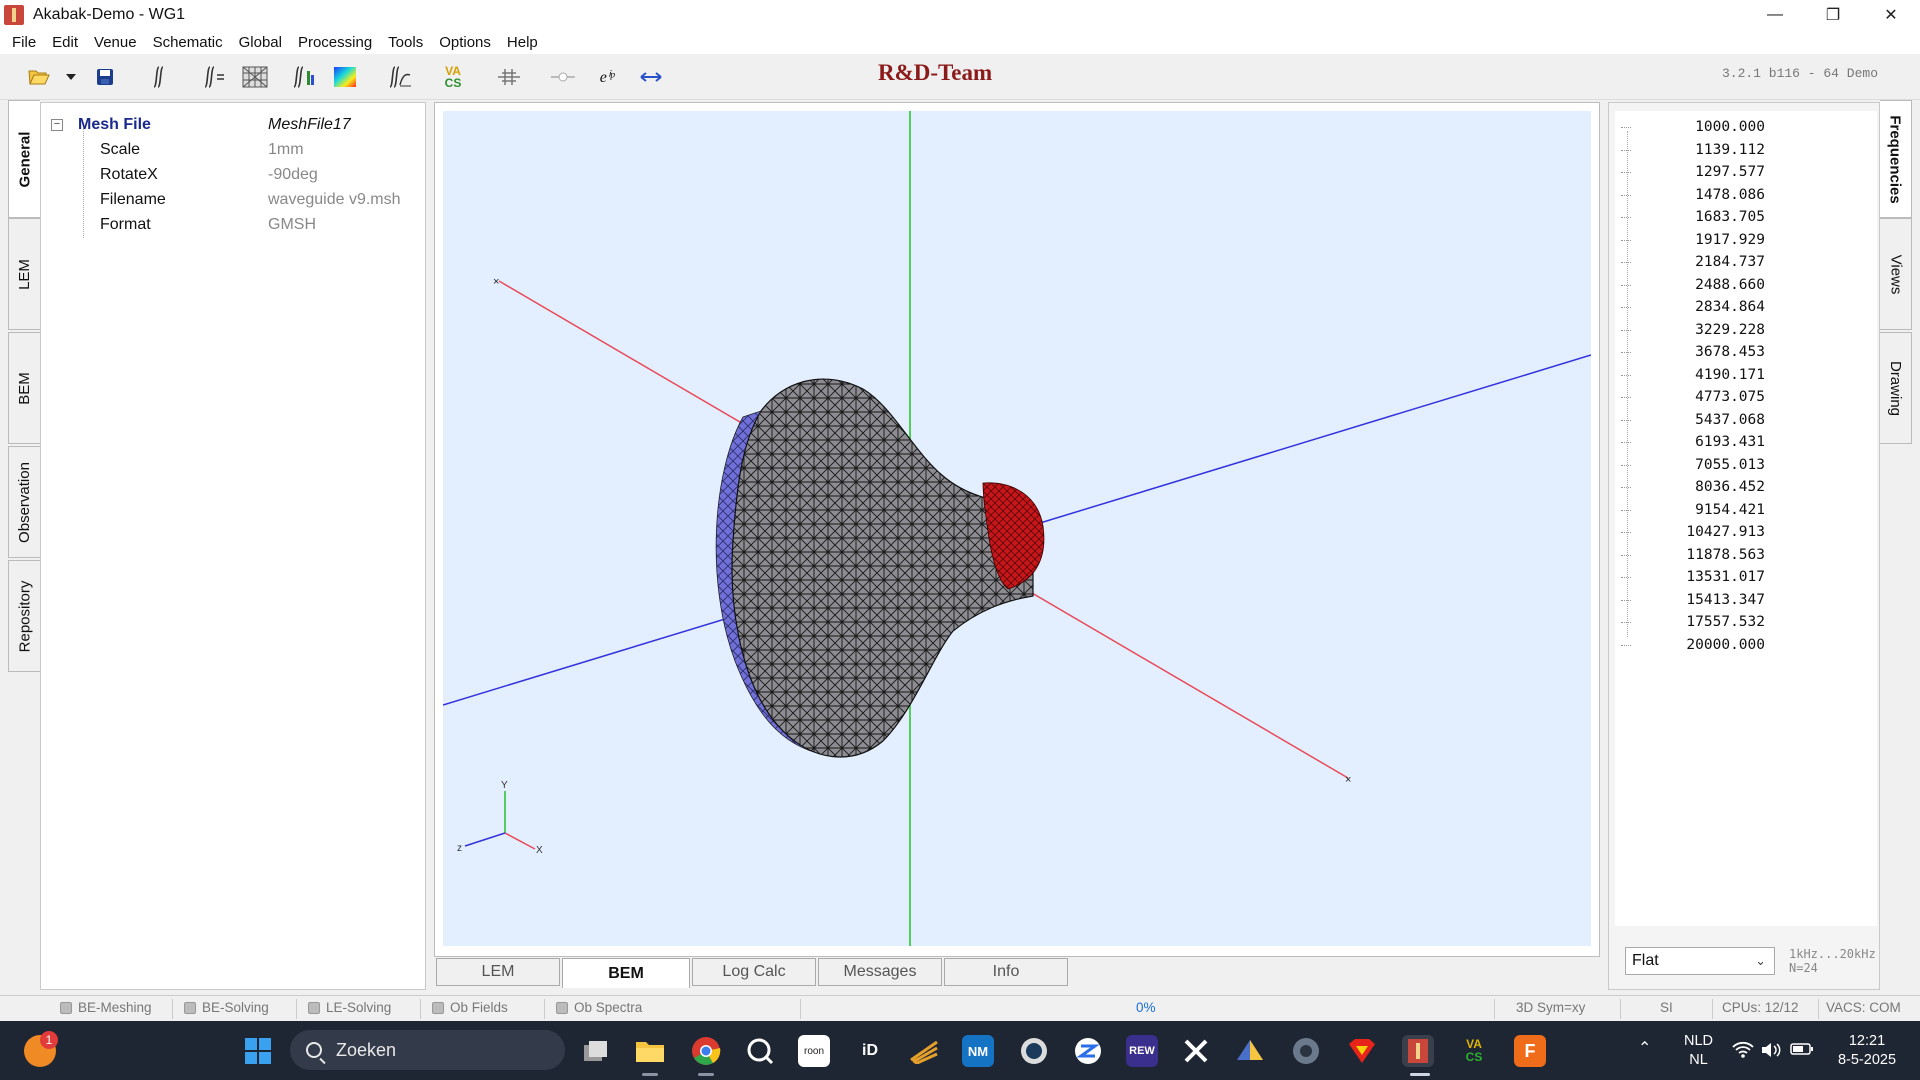  Describe the element at coordinates (1690, 263) in the screenshot. I see `frequency-item: 2184.737` at that location.